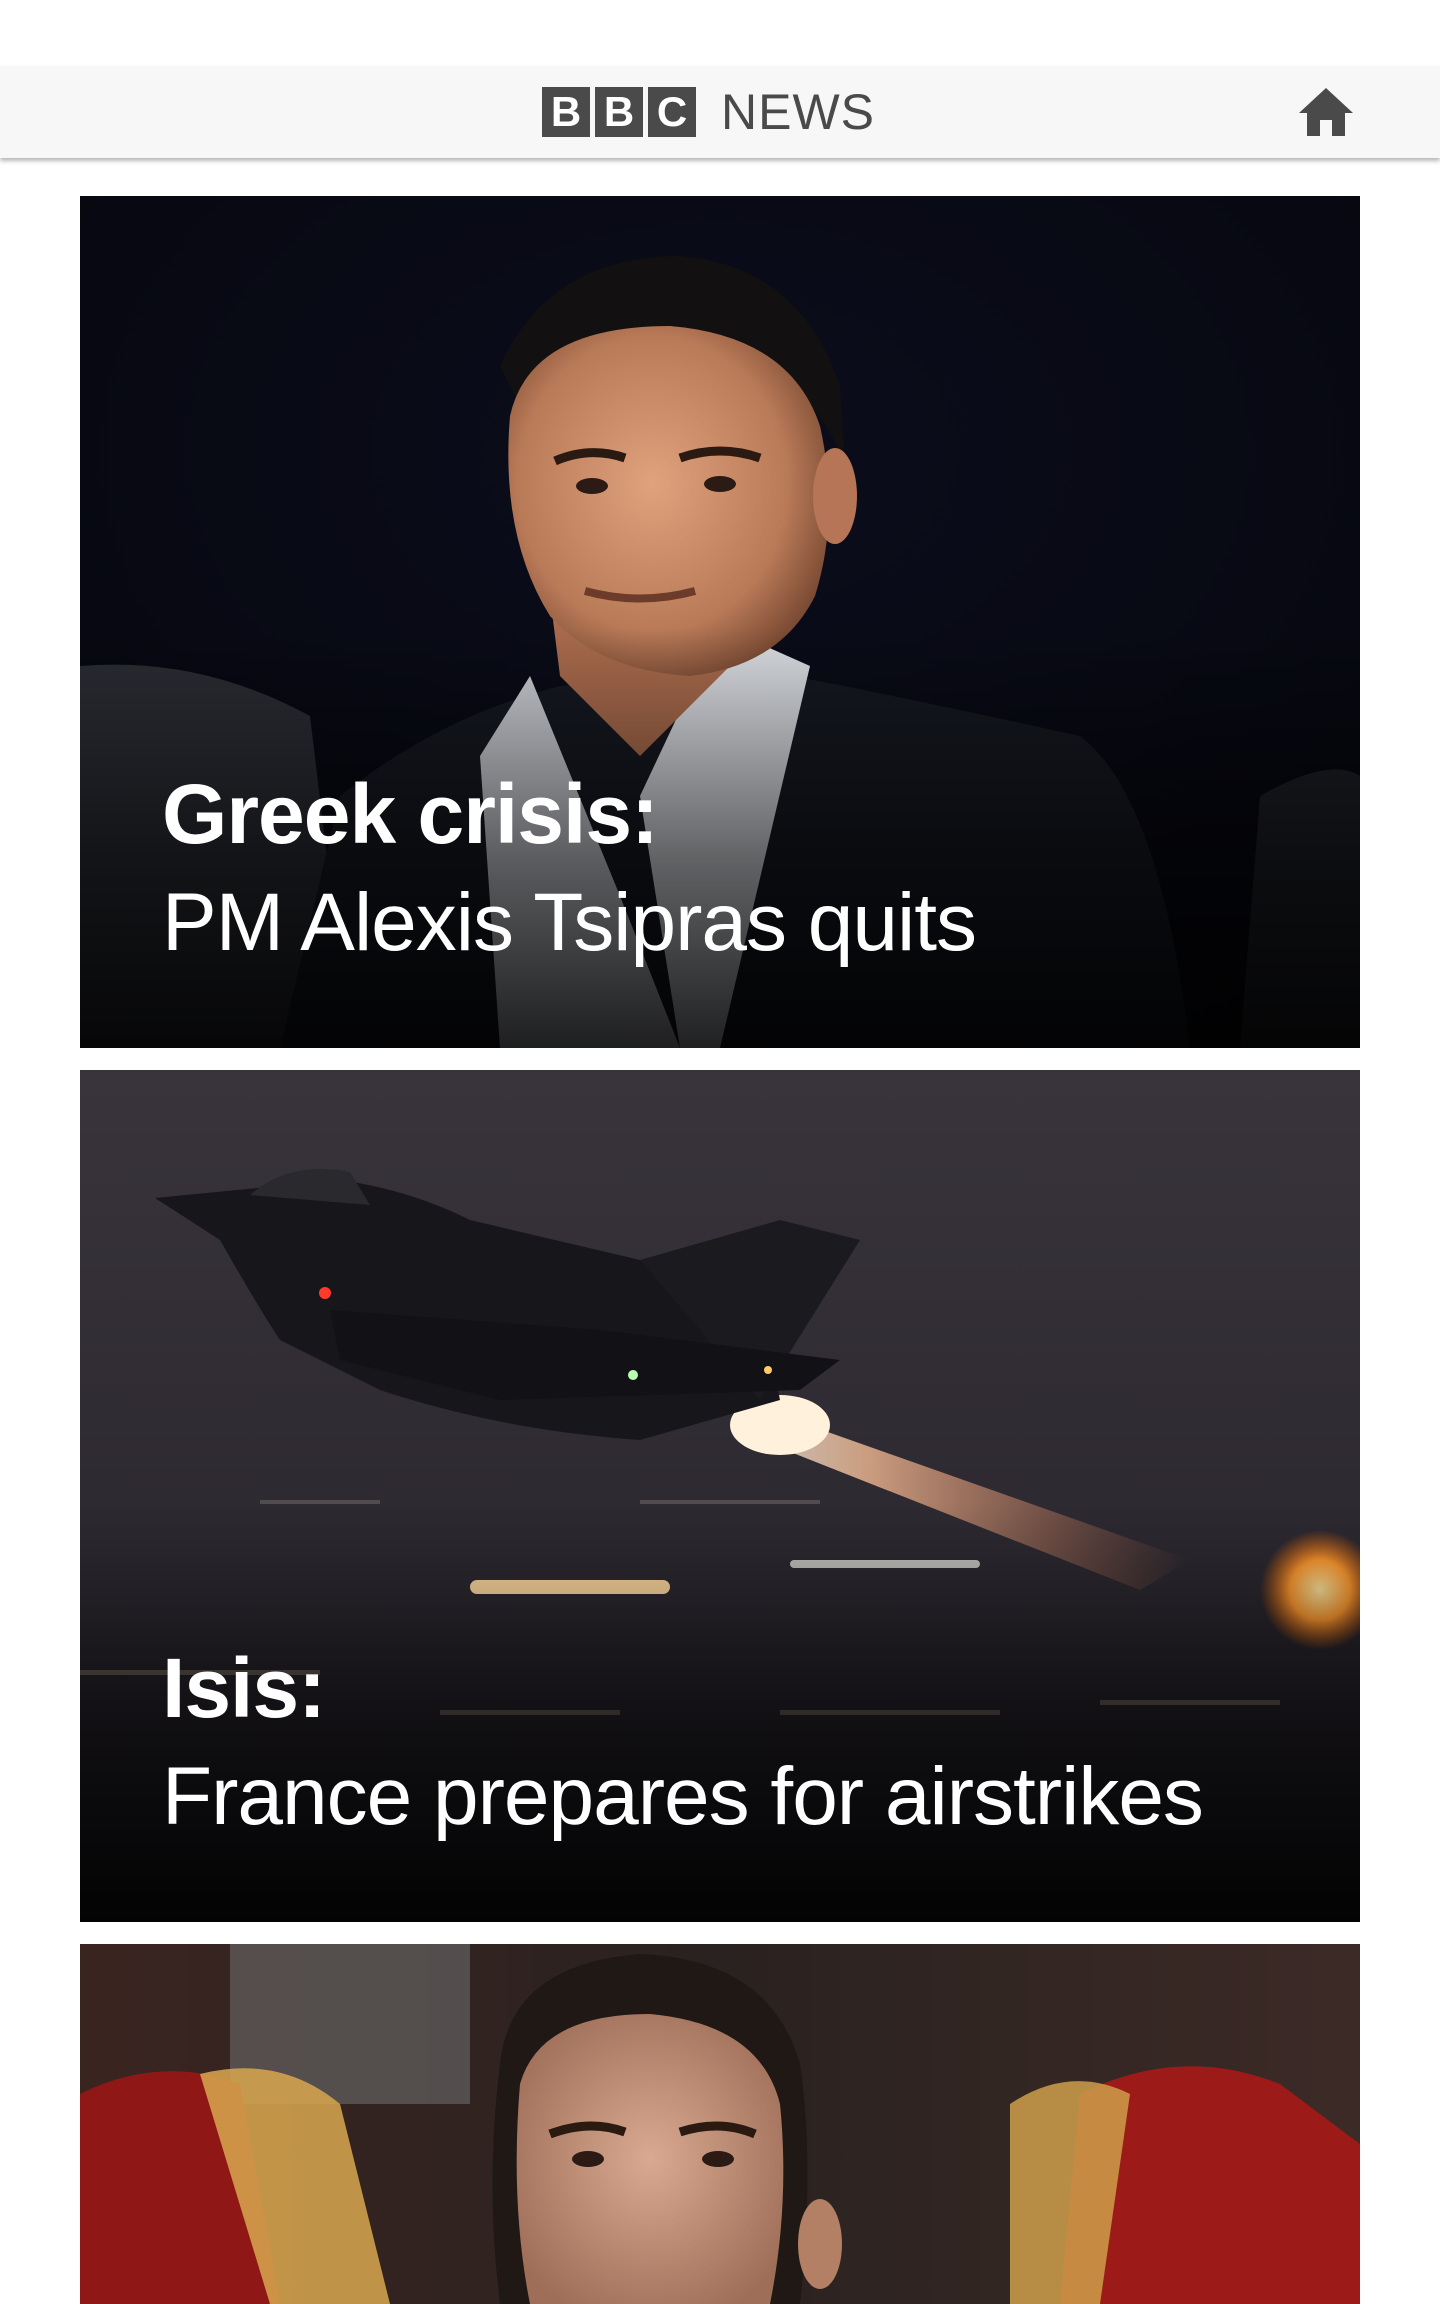 This screenshot has width=1440, height=2304. I want to click on story-headline: PM Alexis Tsipras quits, so click(569, 923).